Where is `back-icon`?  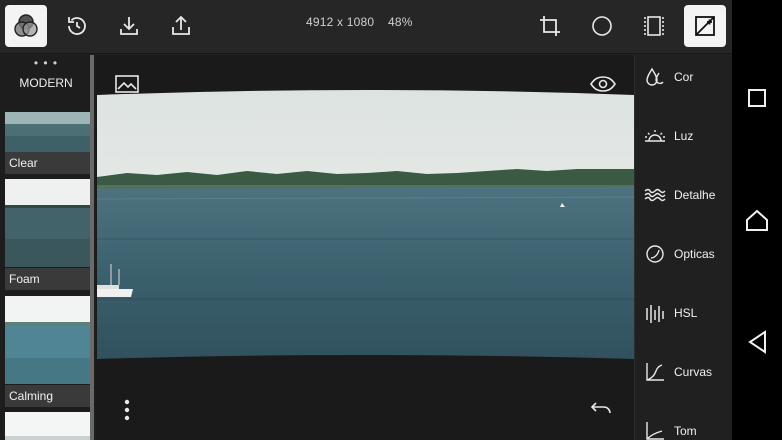 back-icon is located at coordinates (757, 342).